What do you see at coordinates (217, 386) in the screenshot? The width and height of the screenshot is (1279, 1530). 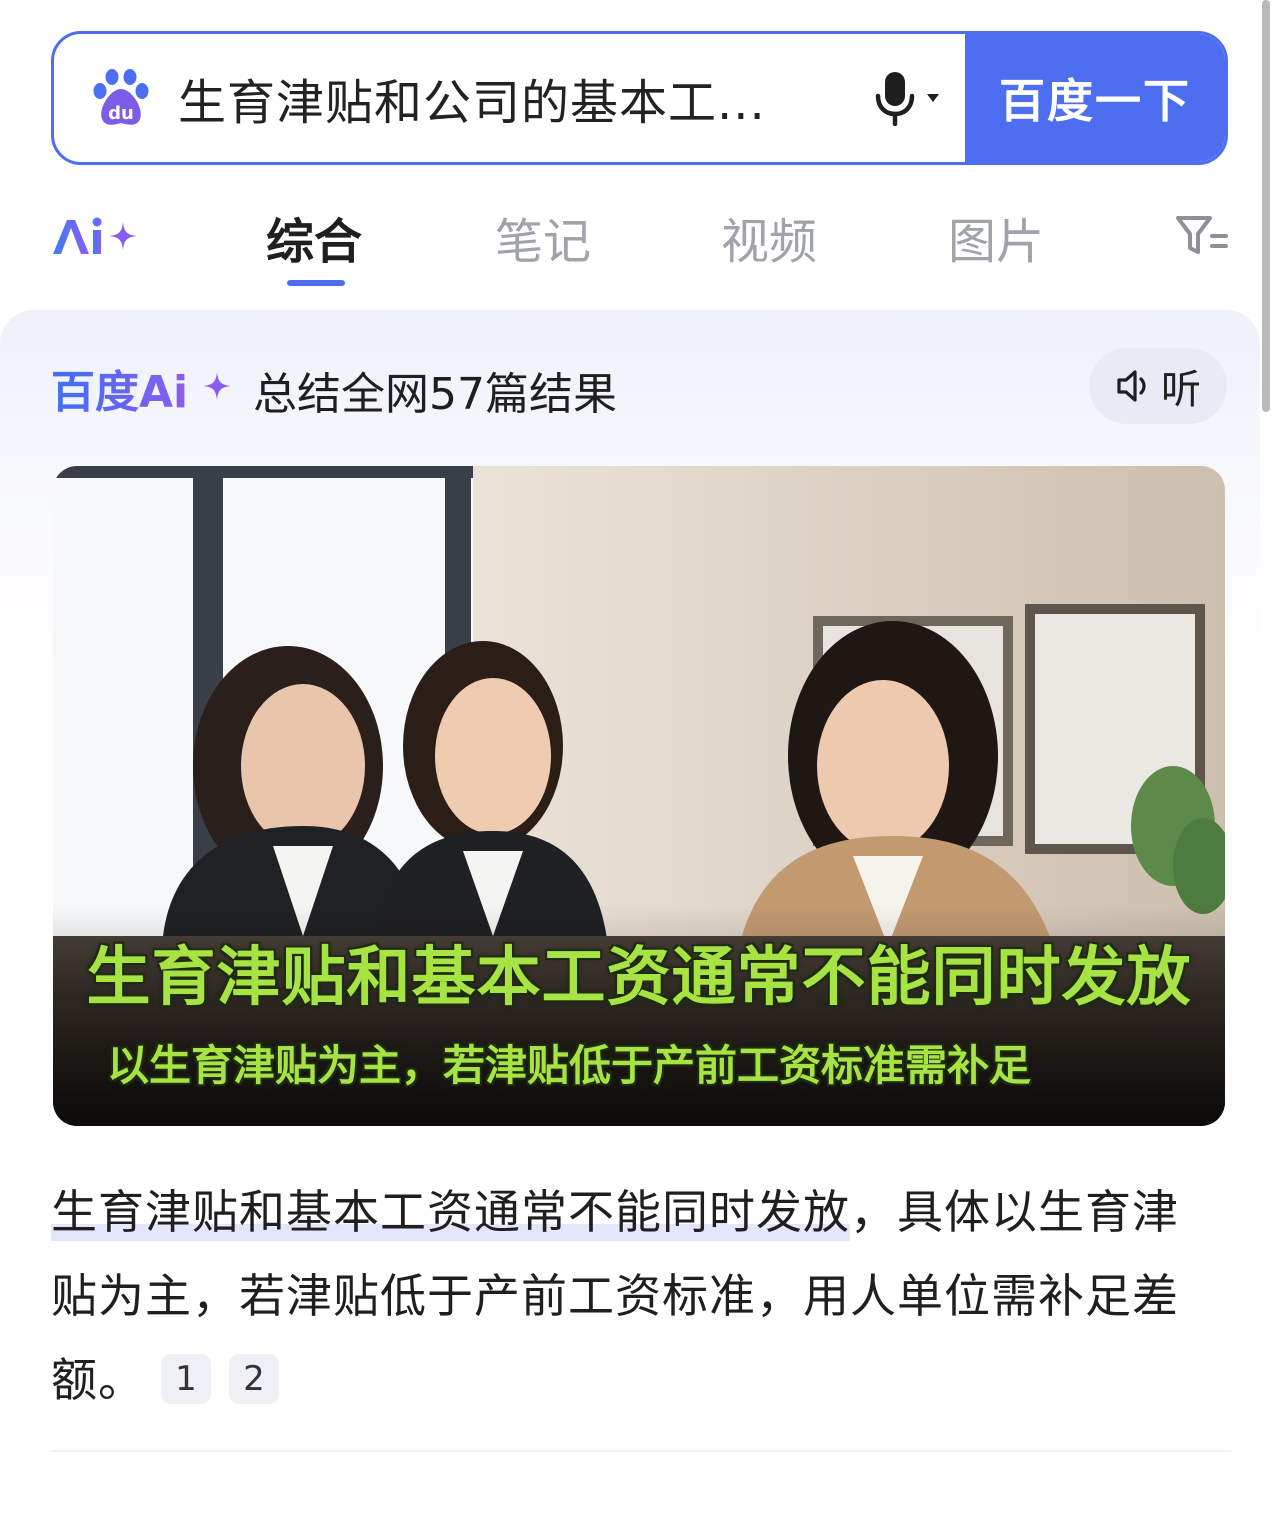 I see `sparkle-icon` at bounding box center [217, 386].